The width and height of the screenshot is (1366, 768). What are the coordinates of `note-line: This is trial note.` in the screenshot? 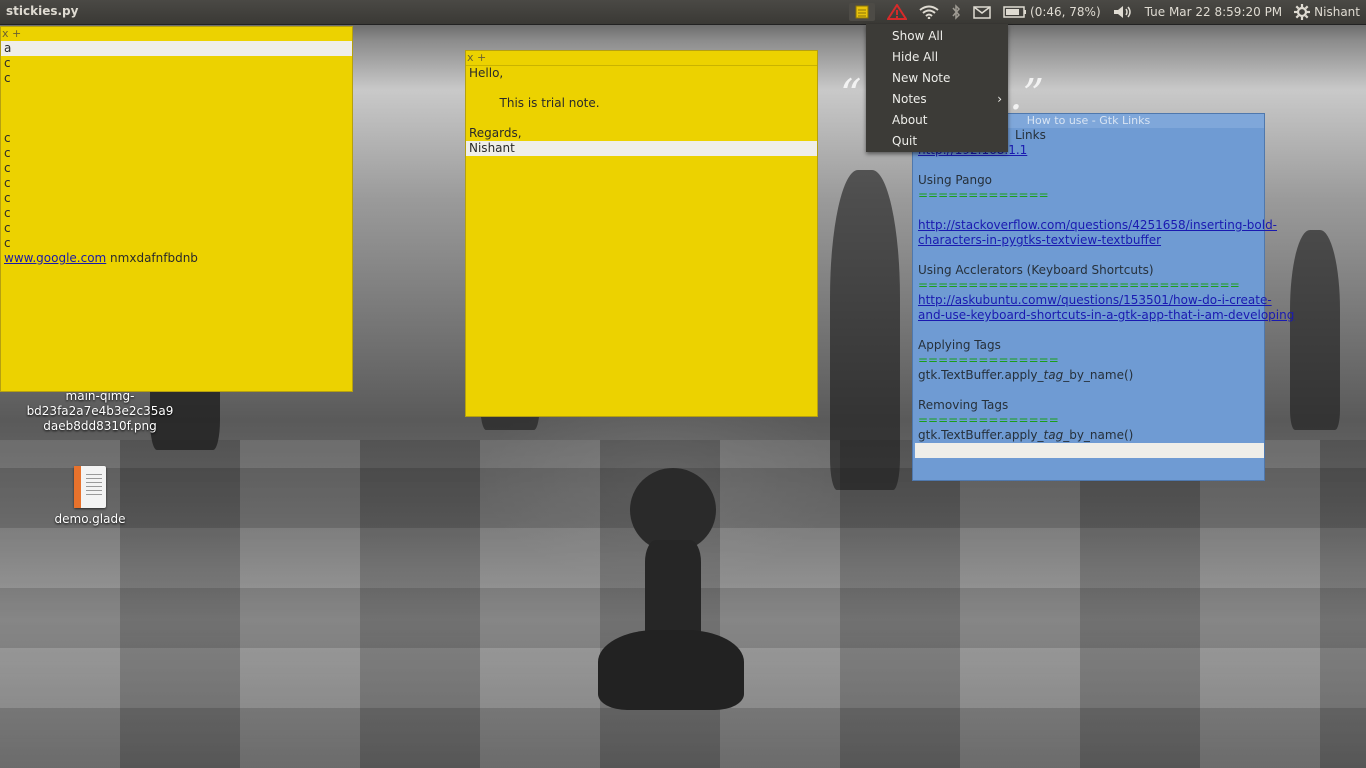 It's located at (534, 103).